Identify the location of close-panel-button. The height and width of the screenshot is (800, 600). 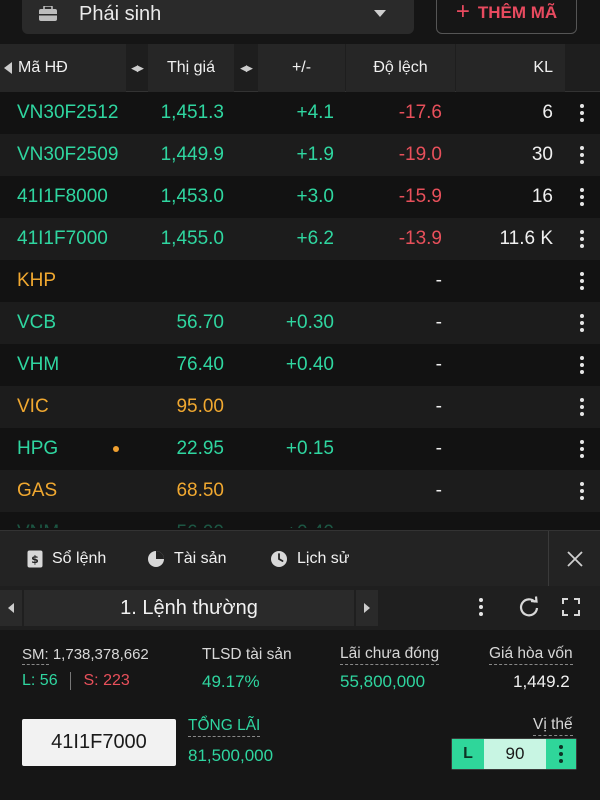
(574, 559).